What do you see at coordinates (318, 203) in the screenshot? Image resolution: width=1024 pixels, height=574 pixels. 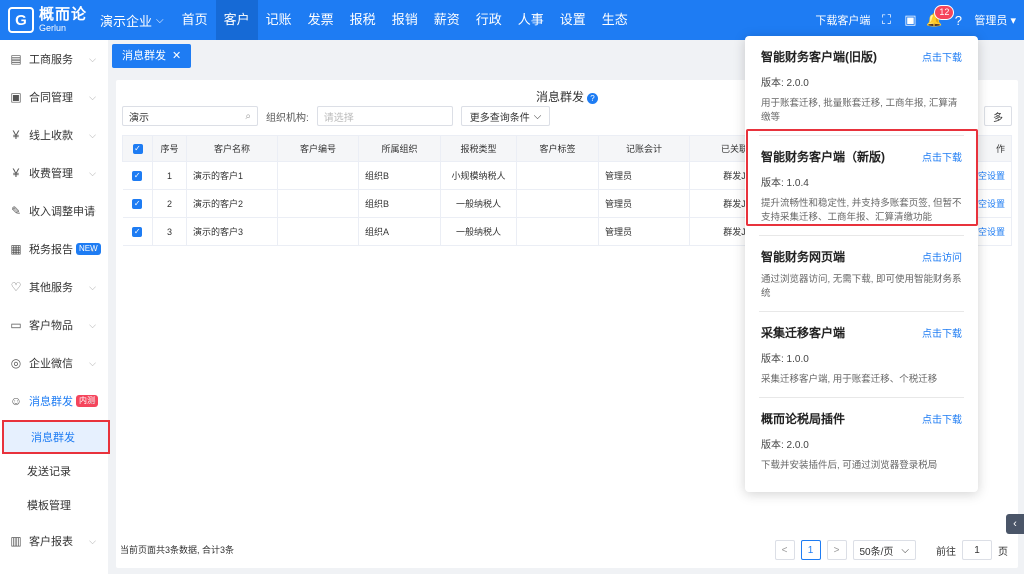 I see `cell-code` at bounding box center [318, 203].